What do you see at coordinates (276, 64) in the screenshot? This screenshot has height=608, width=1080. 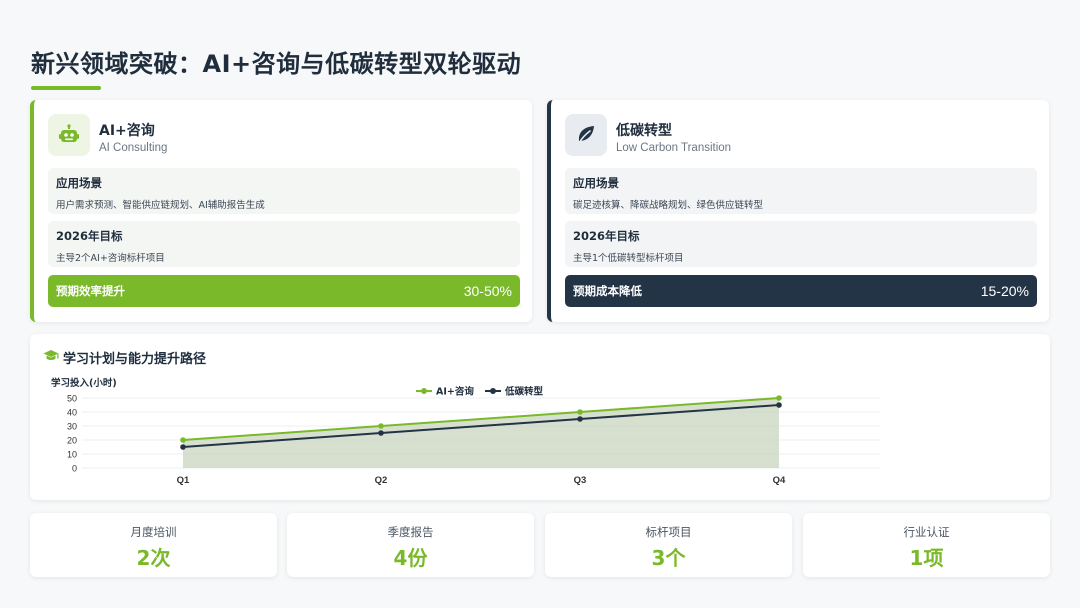 I see `page-title: 新兴领域突破：AI+咨询与低碳转型双轮驱动` at bounding box center [276, 64].